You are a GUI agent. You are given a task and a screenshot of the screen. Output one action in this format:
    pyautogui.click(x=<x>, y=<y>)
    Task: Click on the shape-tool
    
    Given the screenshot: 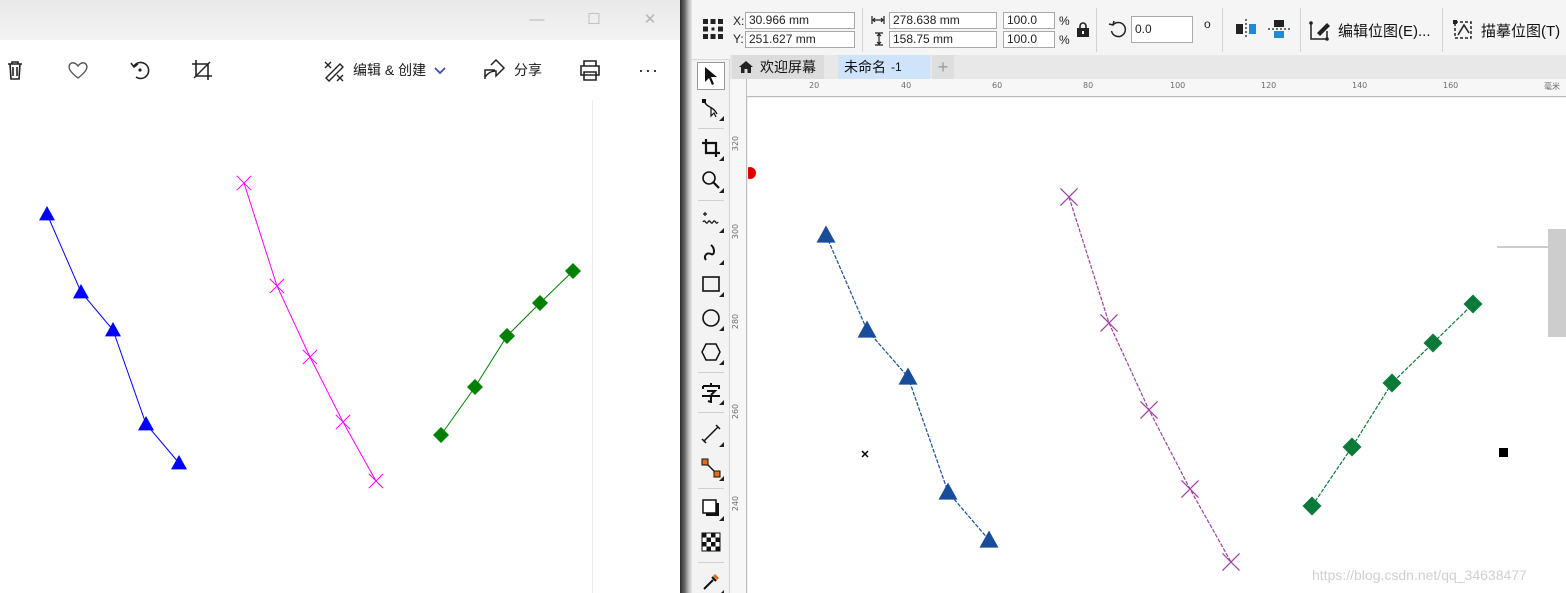 What is the action you would take?
    pyautogui.click(x=711, y=108)
    